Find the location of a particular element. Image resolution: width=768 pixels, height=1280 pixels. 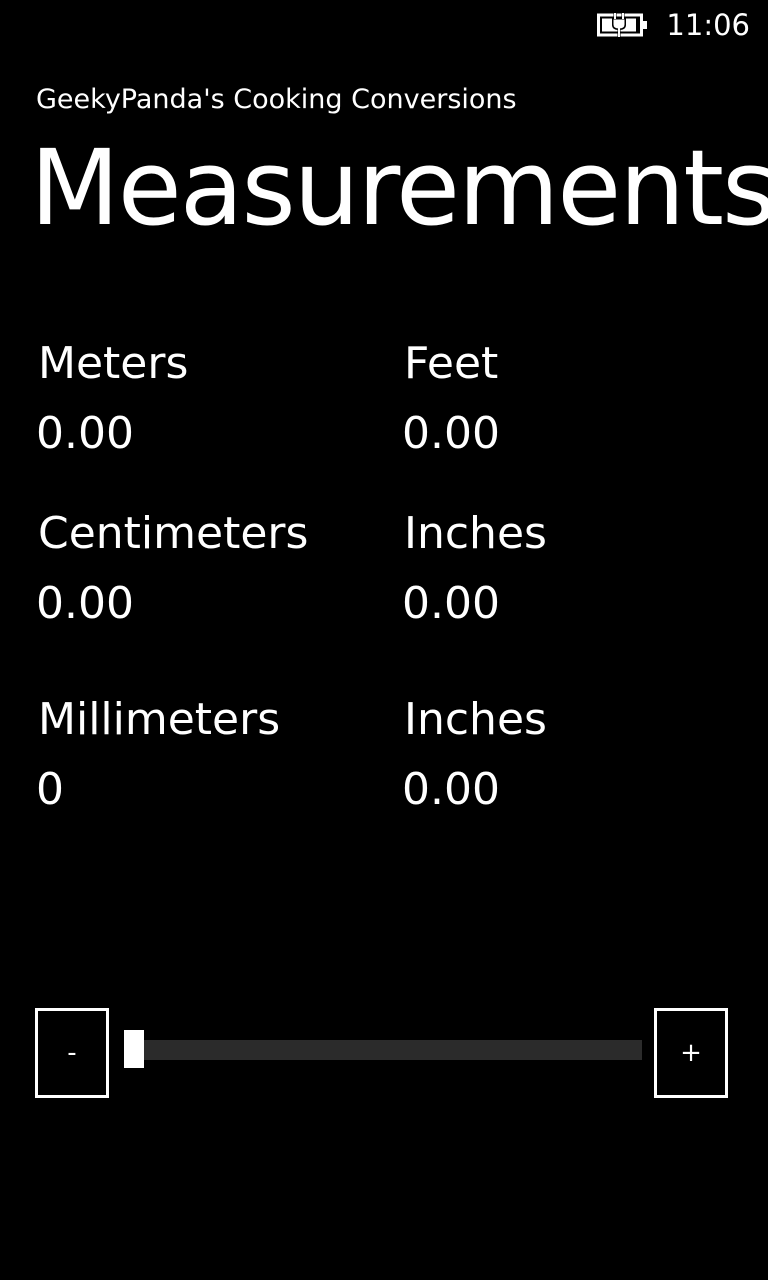

slider-track is located at coordinates (383, 1050).